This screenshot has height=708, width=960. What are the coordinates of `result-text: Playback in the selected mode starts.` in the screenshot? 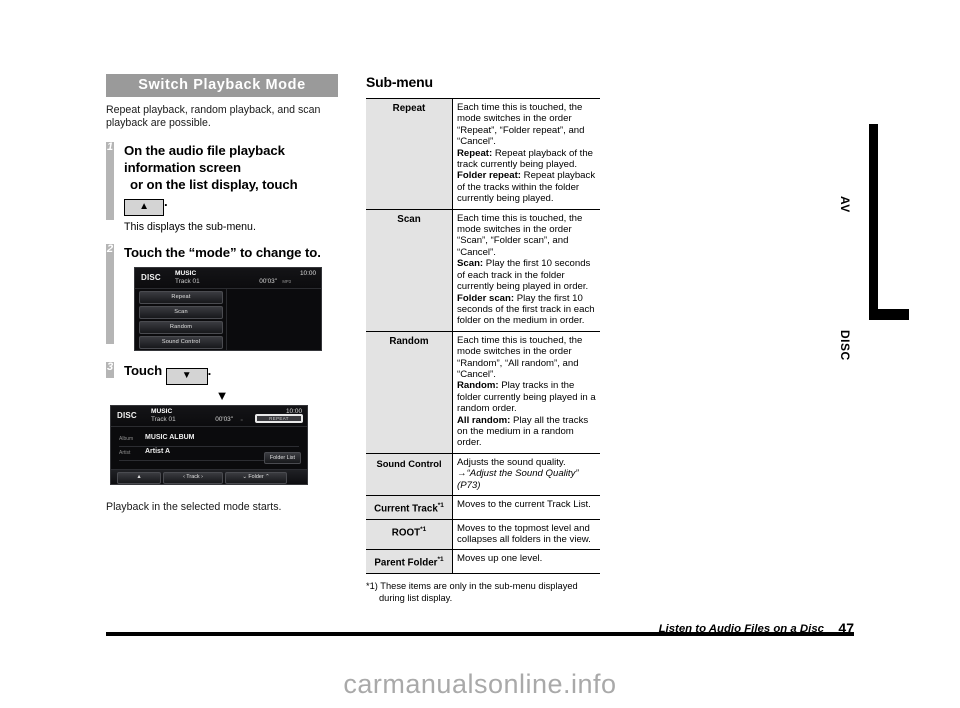 It's located at (194, 507).